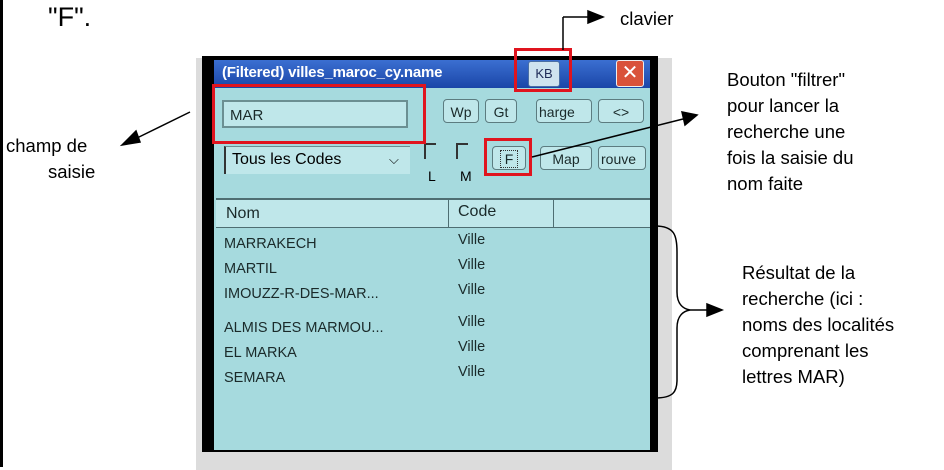  I want to click on arrow-champ, so click(163, 125).